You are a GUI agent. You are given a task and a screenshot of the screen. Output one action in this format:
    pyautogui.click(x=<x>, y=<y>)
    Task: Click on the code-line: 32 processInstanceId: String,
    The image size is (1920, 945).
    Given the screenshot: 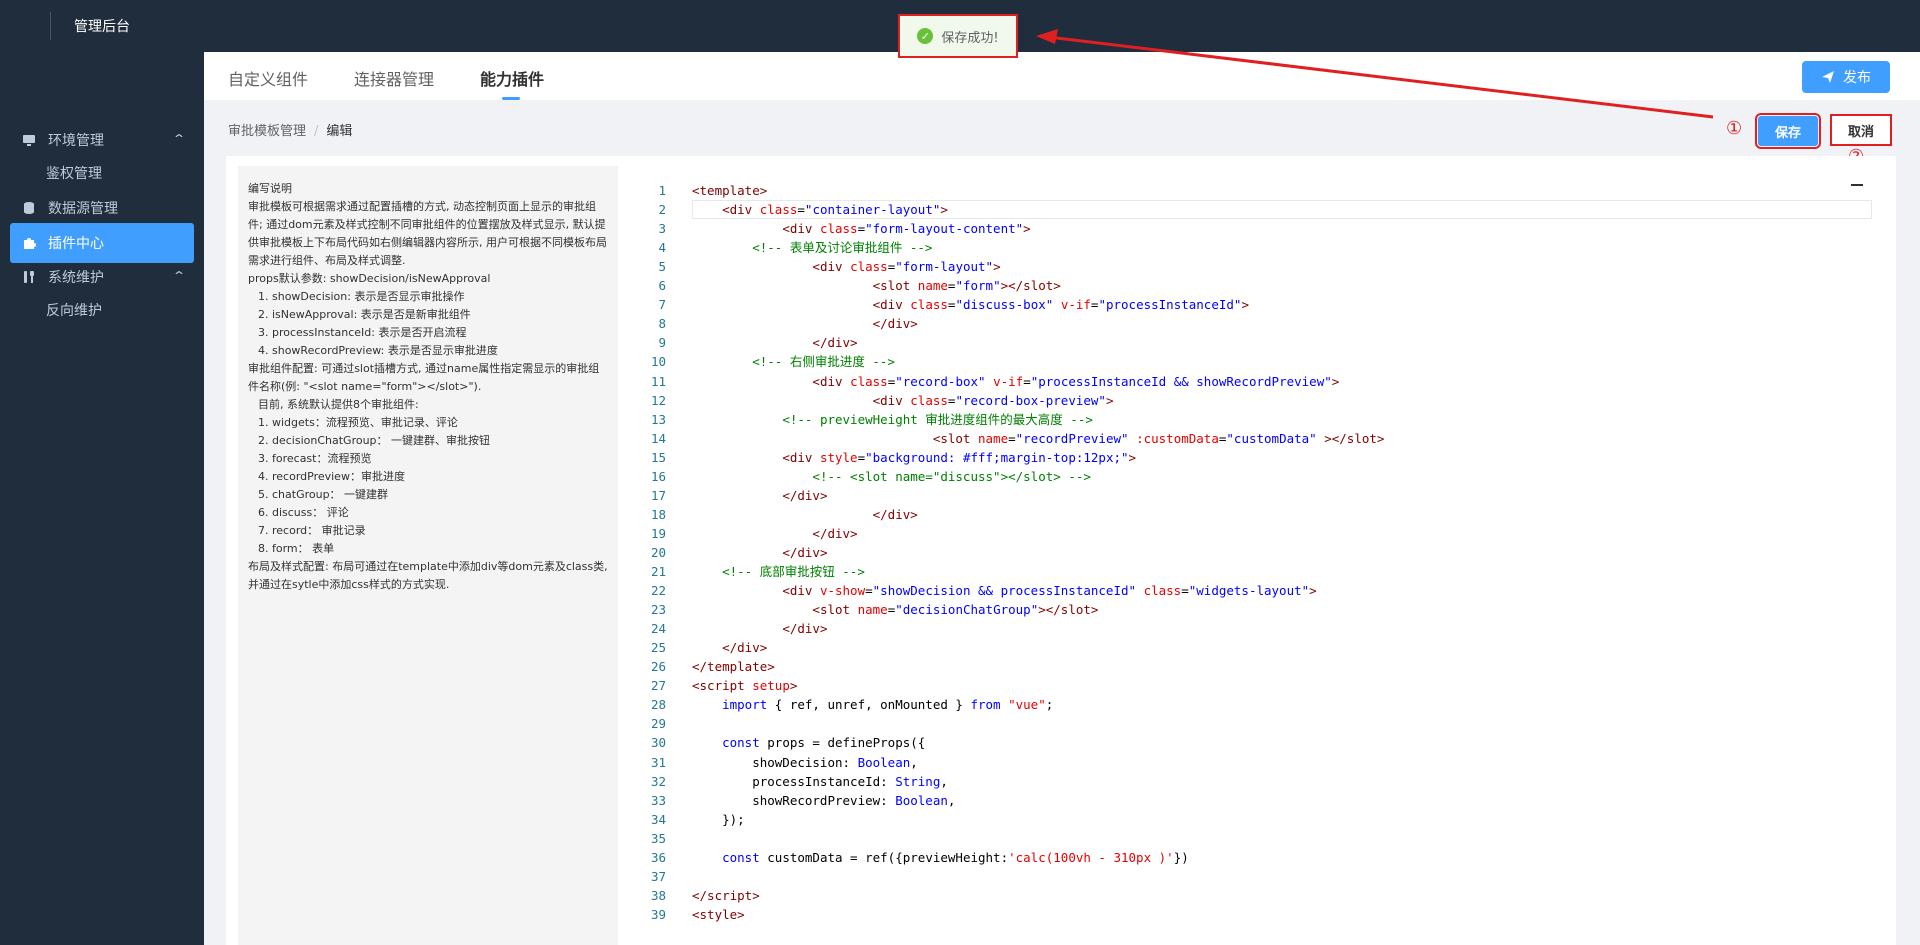 What is the action you would take?
    pyautogui.click(x=1261, y=781)
    